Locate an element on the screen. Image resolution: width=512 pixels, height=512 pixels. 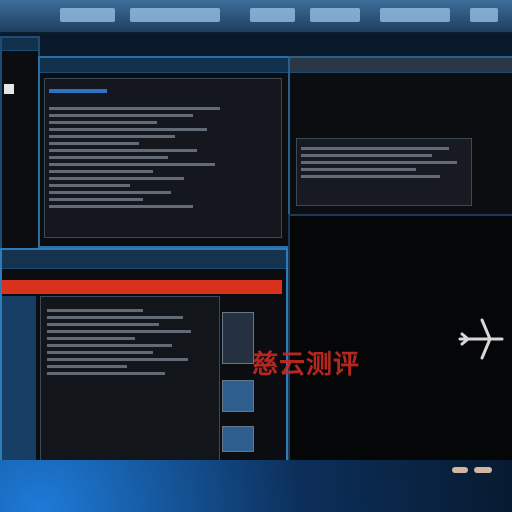
taskbar is located at coordinates (256, 486).